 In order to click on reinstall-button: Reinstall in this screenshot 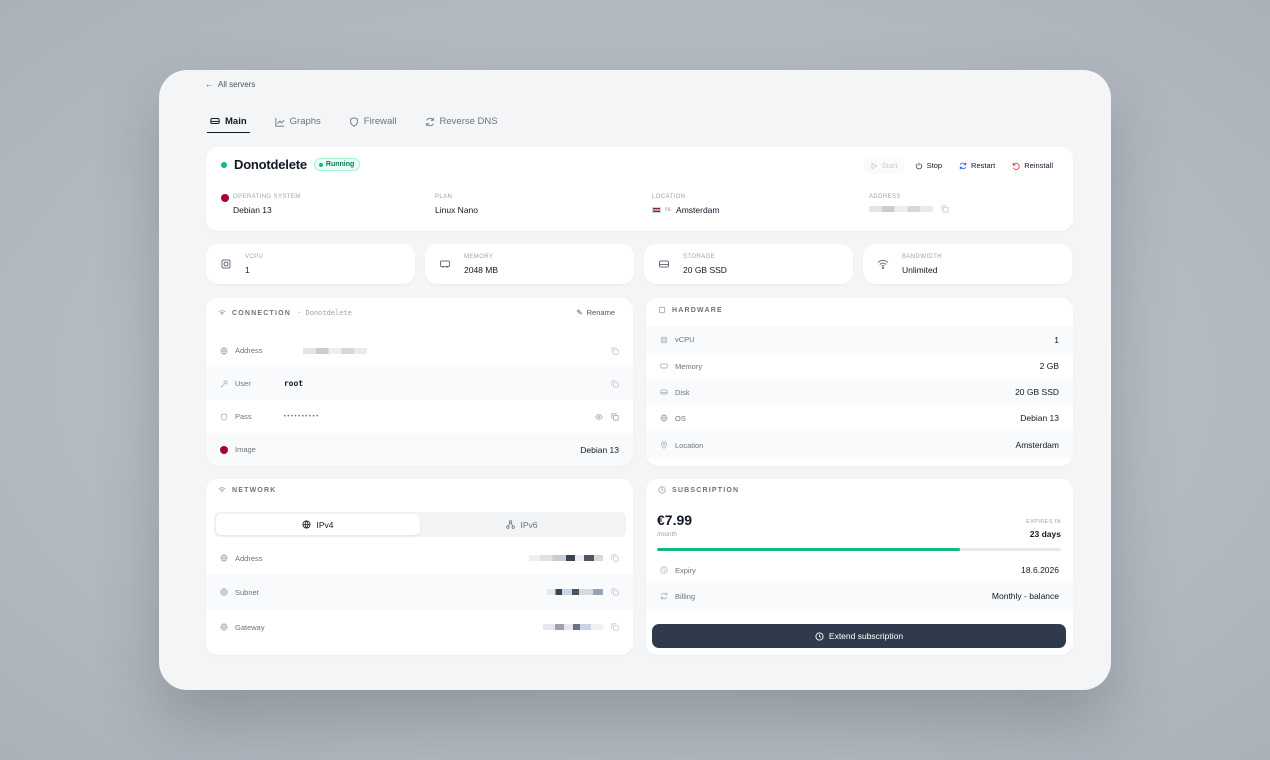, I will do `click(1032, 165)`.